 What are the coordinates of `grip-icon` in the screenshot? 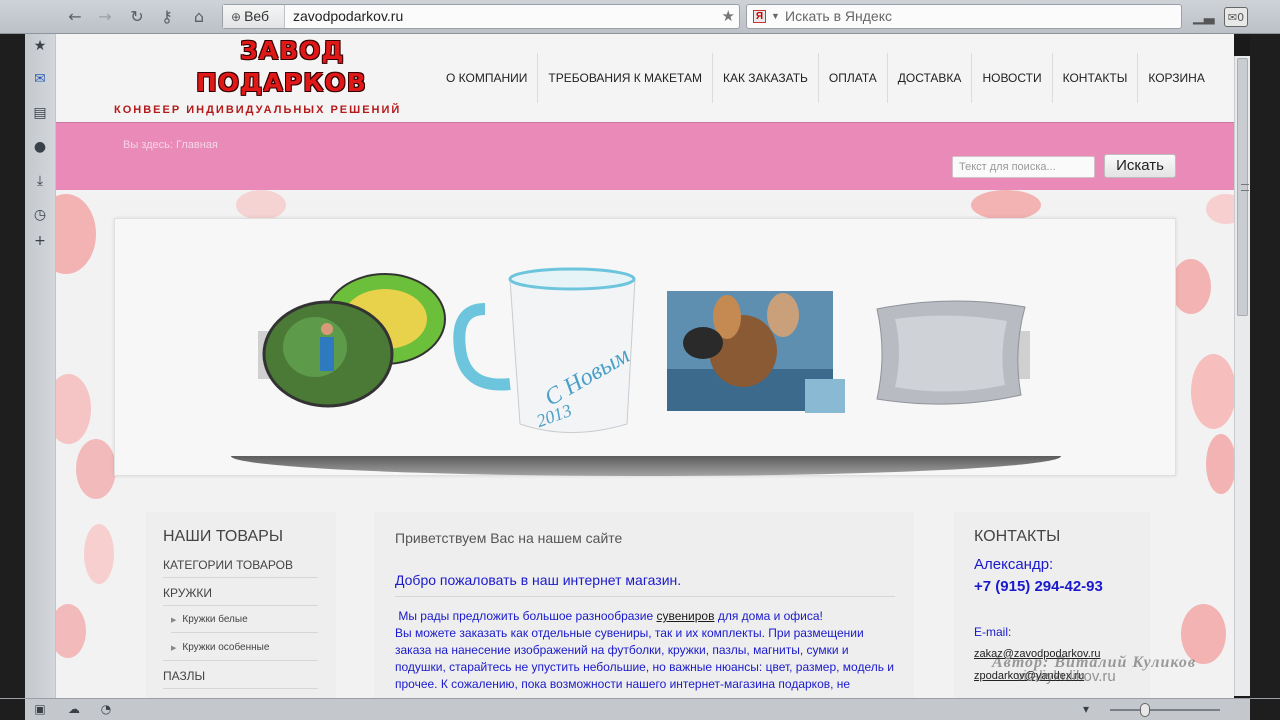 It's located at (1245, 187).